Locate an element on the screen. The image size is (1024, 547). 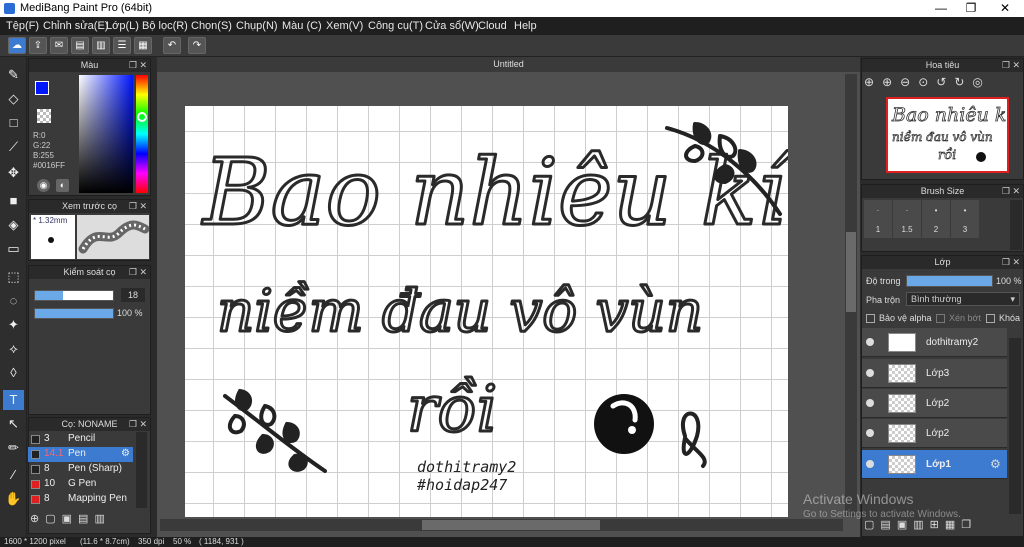
merge-layer-icon: ⊞ is located at coordinates (937, 525).